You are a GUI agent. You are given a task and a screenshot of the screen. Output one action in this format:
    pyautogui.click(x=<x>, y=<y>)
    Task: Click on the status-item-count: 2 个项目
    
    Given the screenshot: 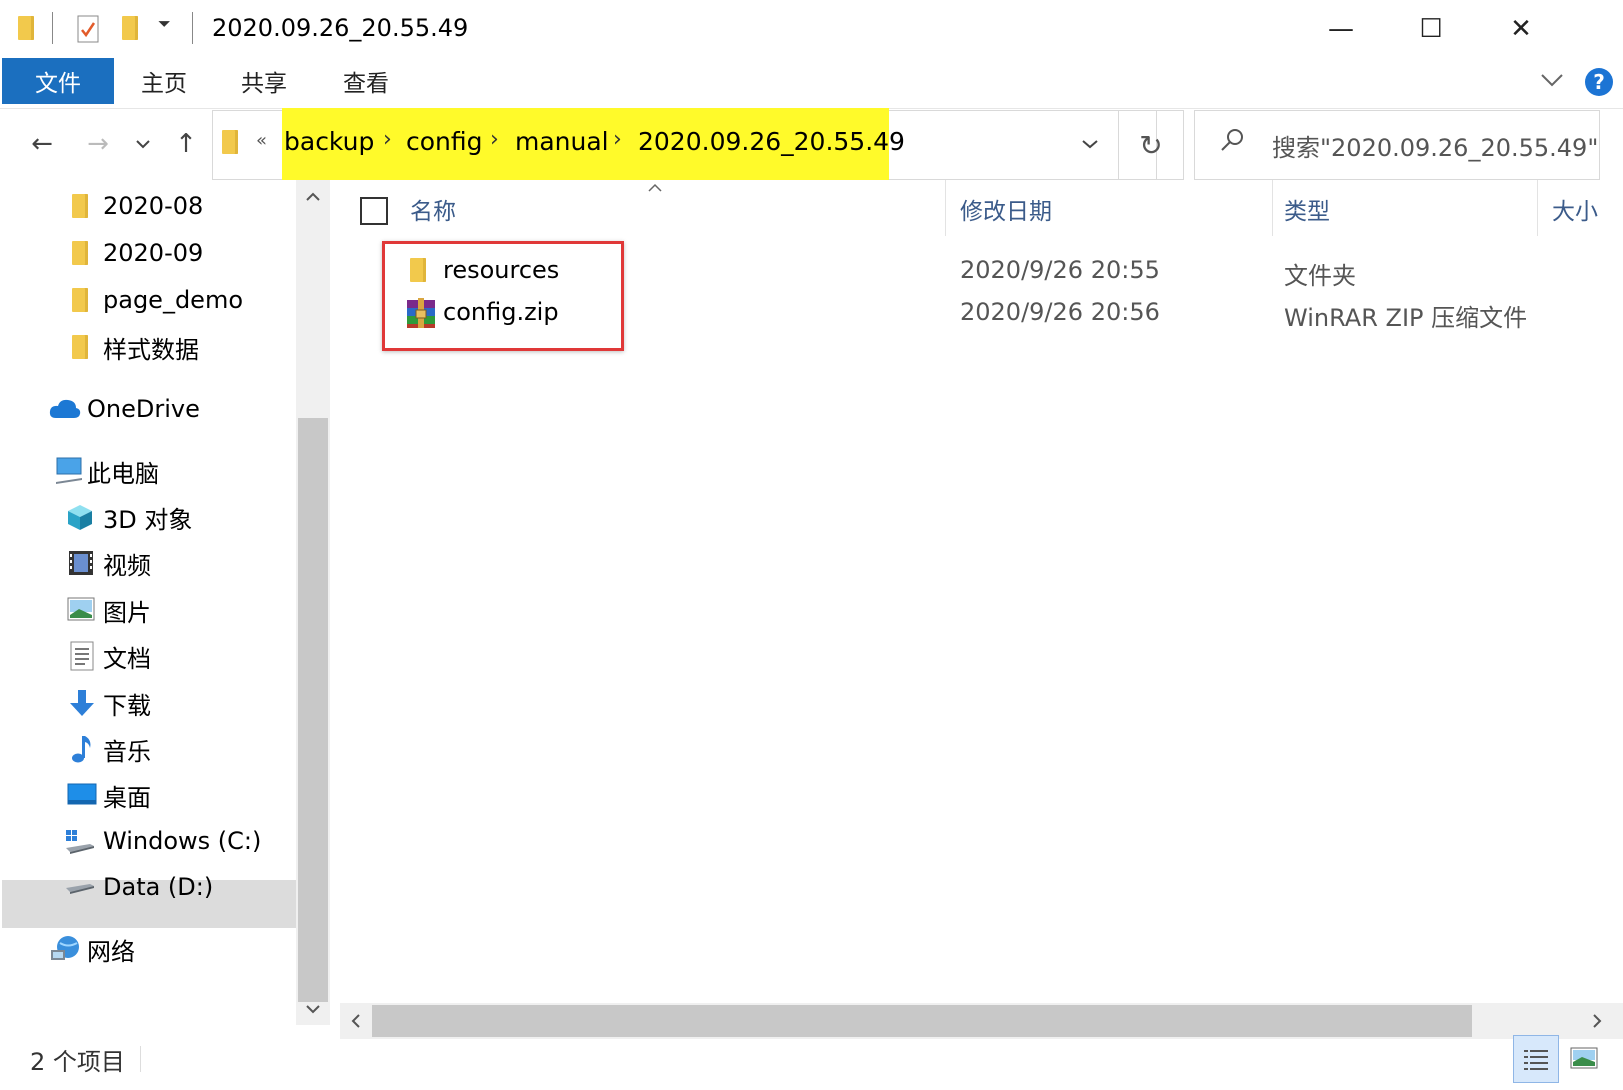 What is the action you would take?
    pyautogui.click(x=77, y=1062)
    